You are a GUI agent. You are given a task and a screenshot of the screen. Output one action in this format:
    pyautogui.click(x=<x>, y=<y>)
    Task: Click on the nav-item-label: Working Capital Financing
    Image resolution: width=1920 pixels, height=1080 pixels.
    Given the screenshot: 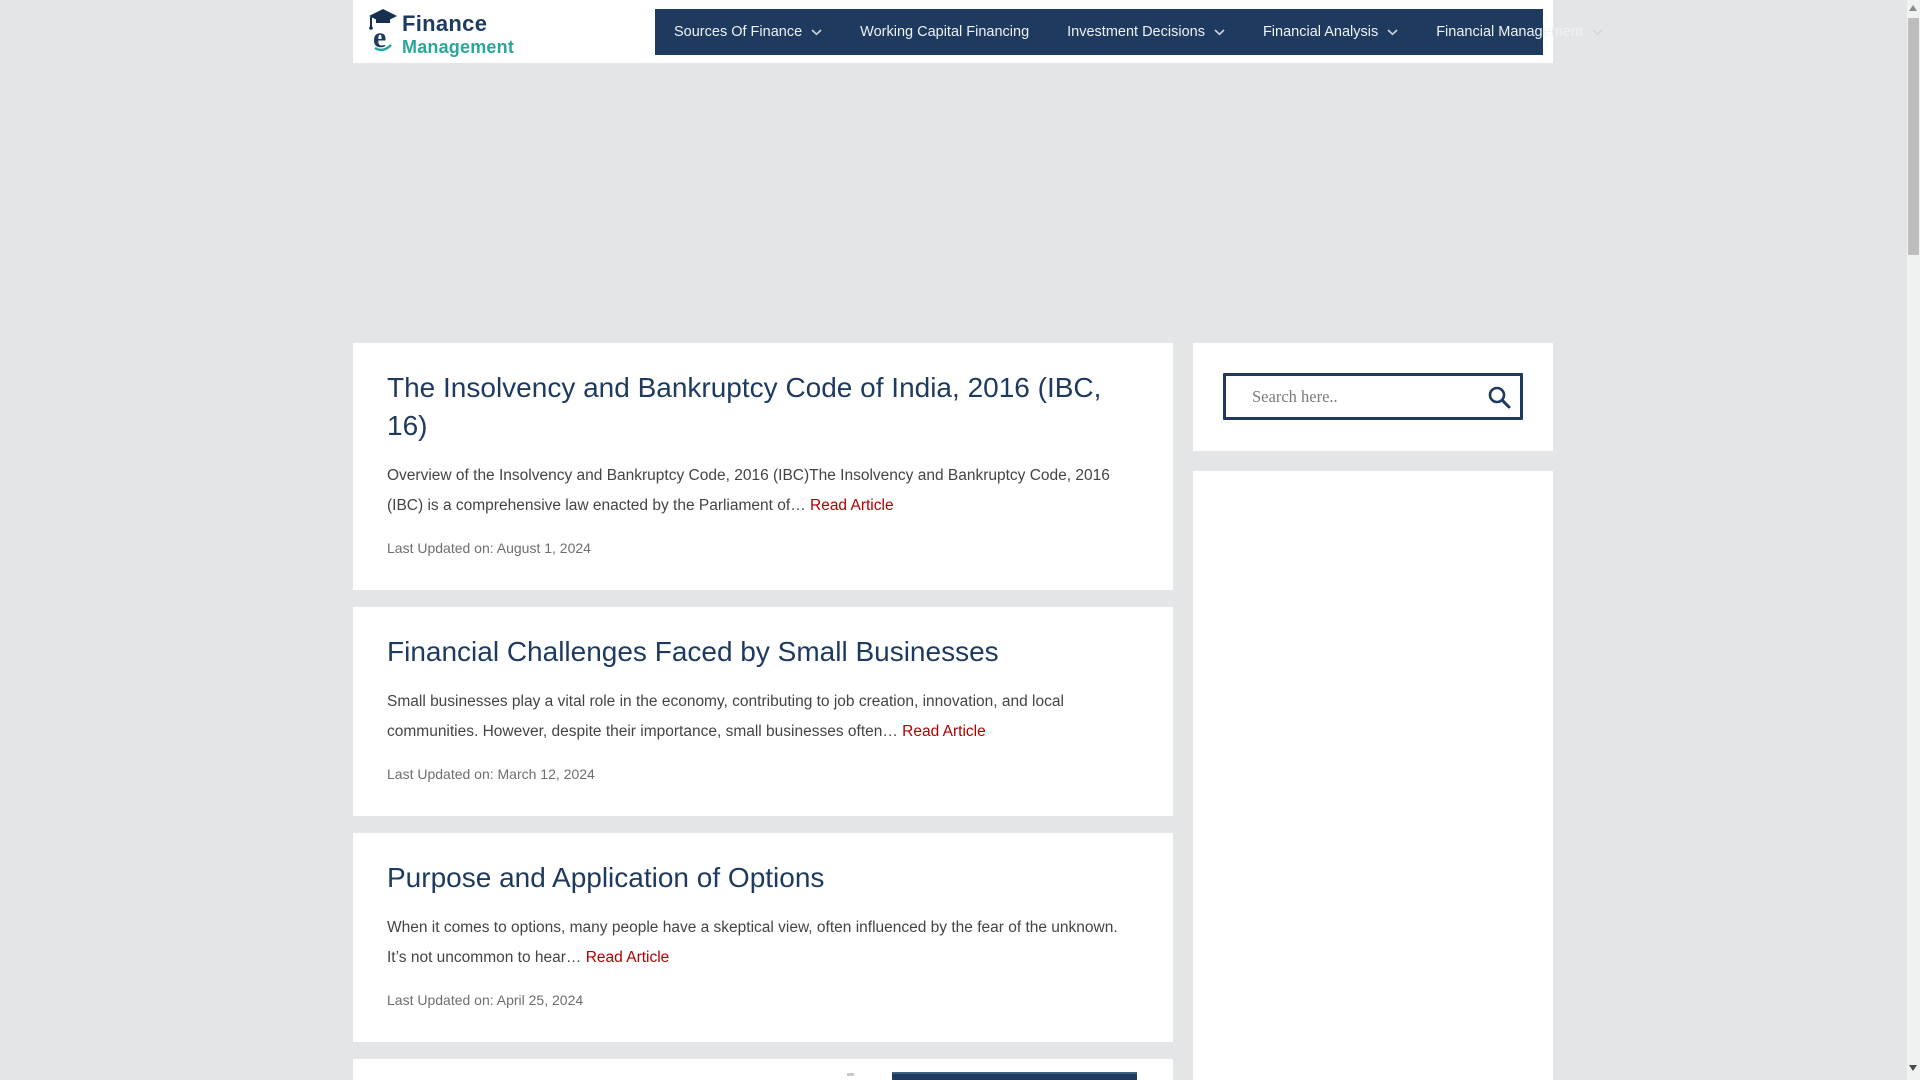 What is the action you would take?
    pyautogui.click(x=945, y=32)
    